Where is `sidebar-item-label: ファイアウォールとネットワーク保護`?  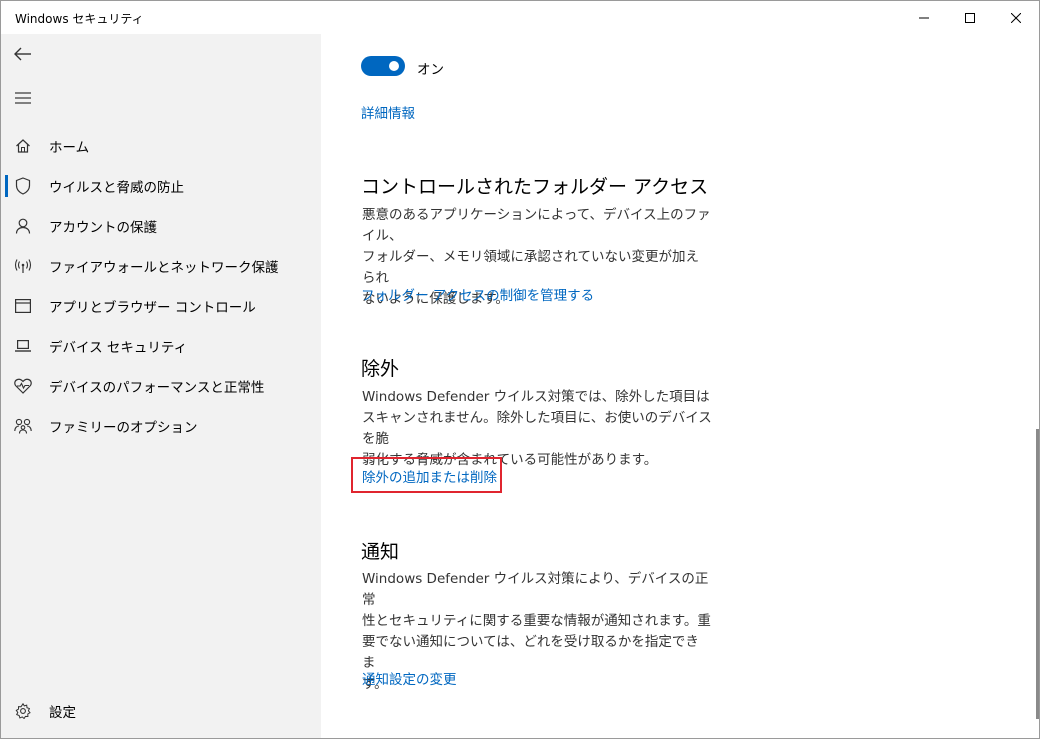
sidebar-item-label: ファイアウォールとネットワーク保護 is located at coordinates (164, 268).